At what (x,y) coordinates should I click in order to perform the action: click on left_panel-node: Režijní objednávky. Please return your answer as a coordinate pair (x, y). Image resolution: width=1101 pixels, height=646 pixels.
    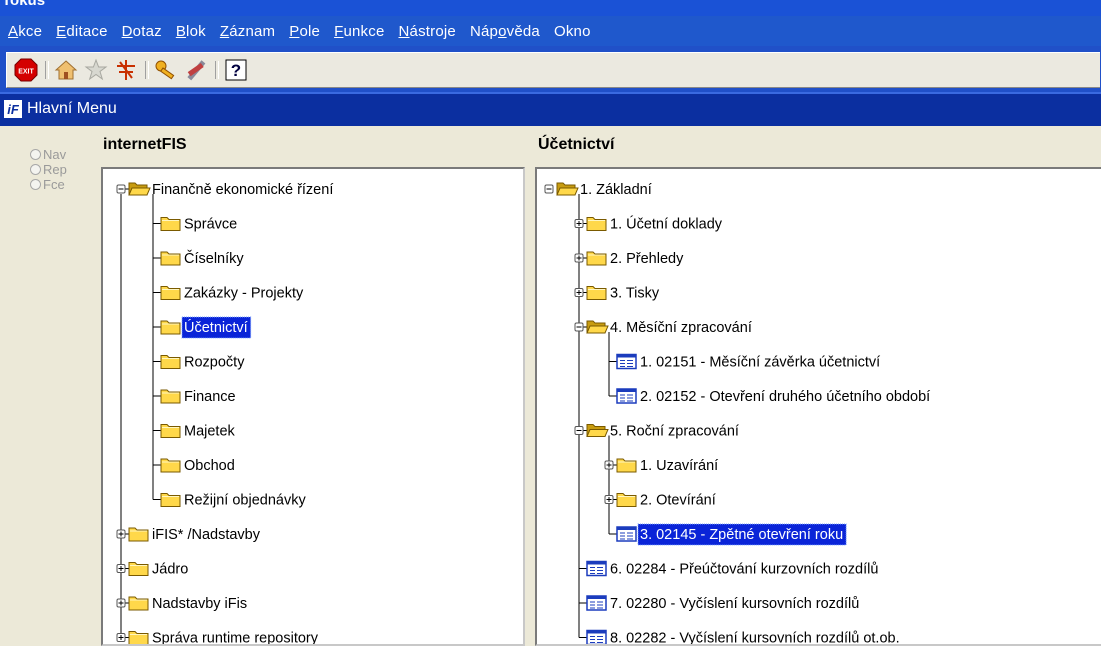
    Looking at the image, I should click on (229, 501).